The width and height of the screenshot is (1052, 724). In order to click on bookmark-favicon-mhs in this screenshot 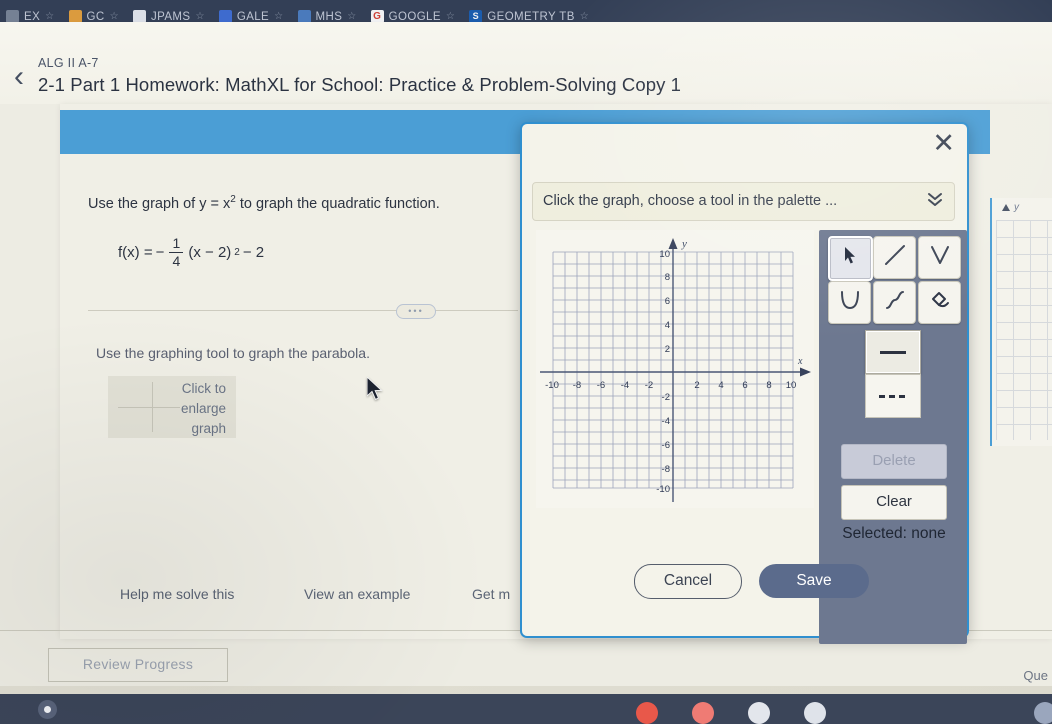, I will do `click(304, 16)`.